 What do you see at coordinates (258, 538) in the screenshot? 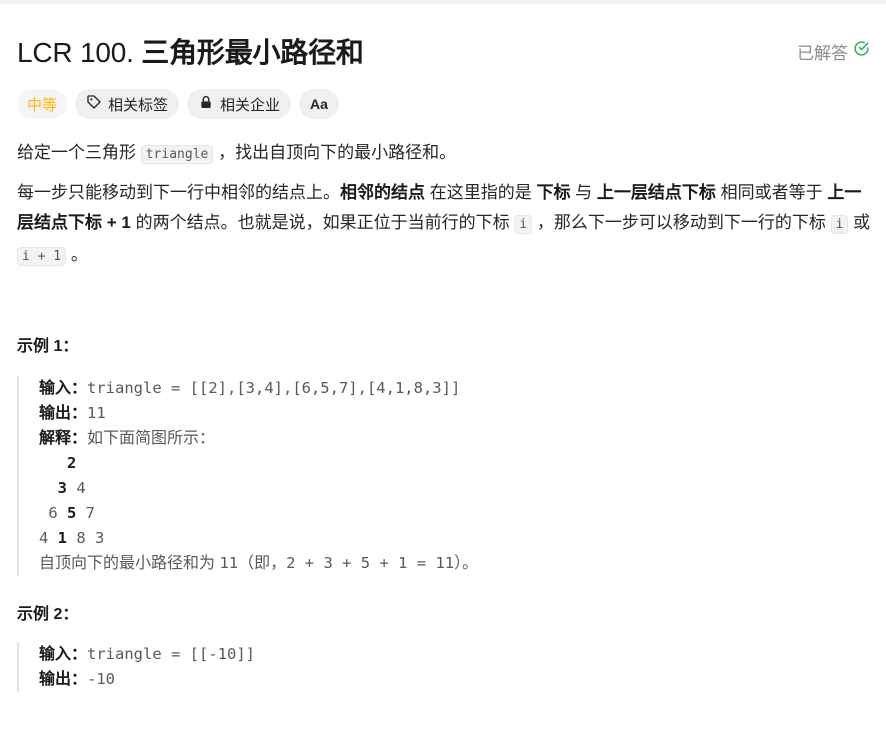
I see `triangle-row-4: 4 1 8 3` at bounding box center [258, 538].